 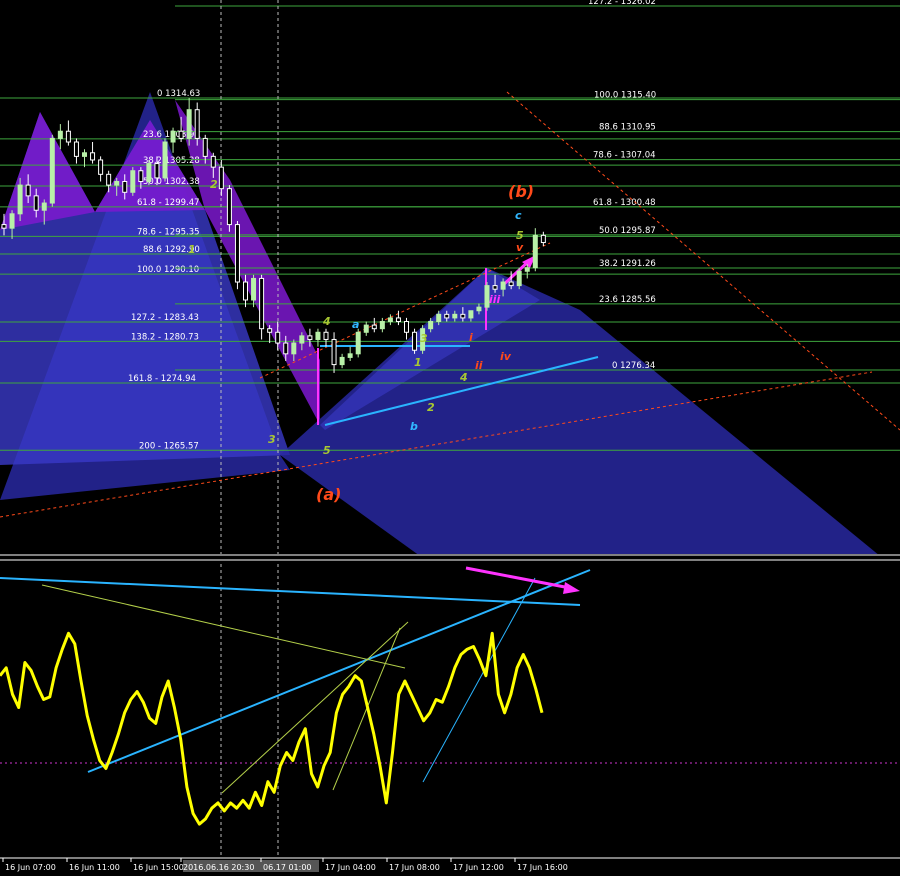 I want to click on wave-label-3: v, so click(x=520, y=247).